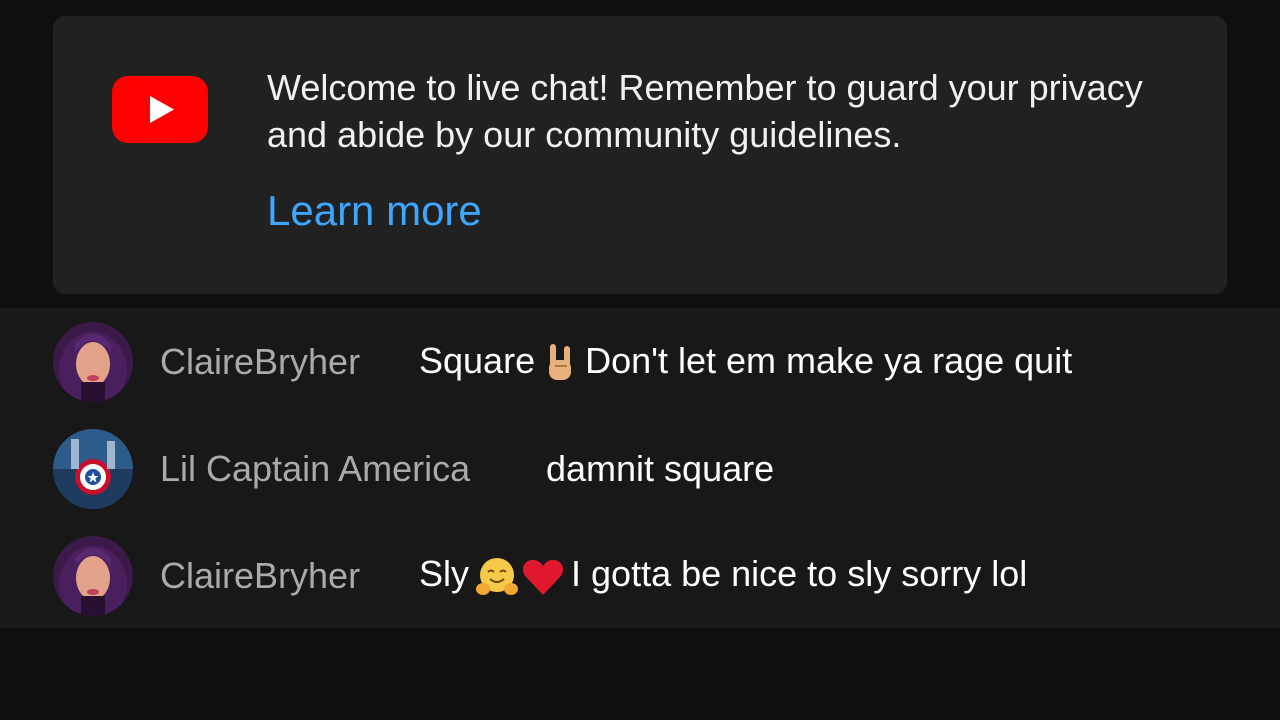 This screenshot has width=1280, height=720. I want to click on message-text-before: damnit square, so click(660, 468).